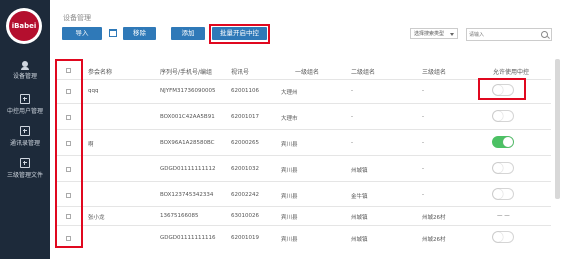 Image resolution: width=563 pixels, height=259 pixels. I want to click on search-icon, so click(544, 34).